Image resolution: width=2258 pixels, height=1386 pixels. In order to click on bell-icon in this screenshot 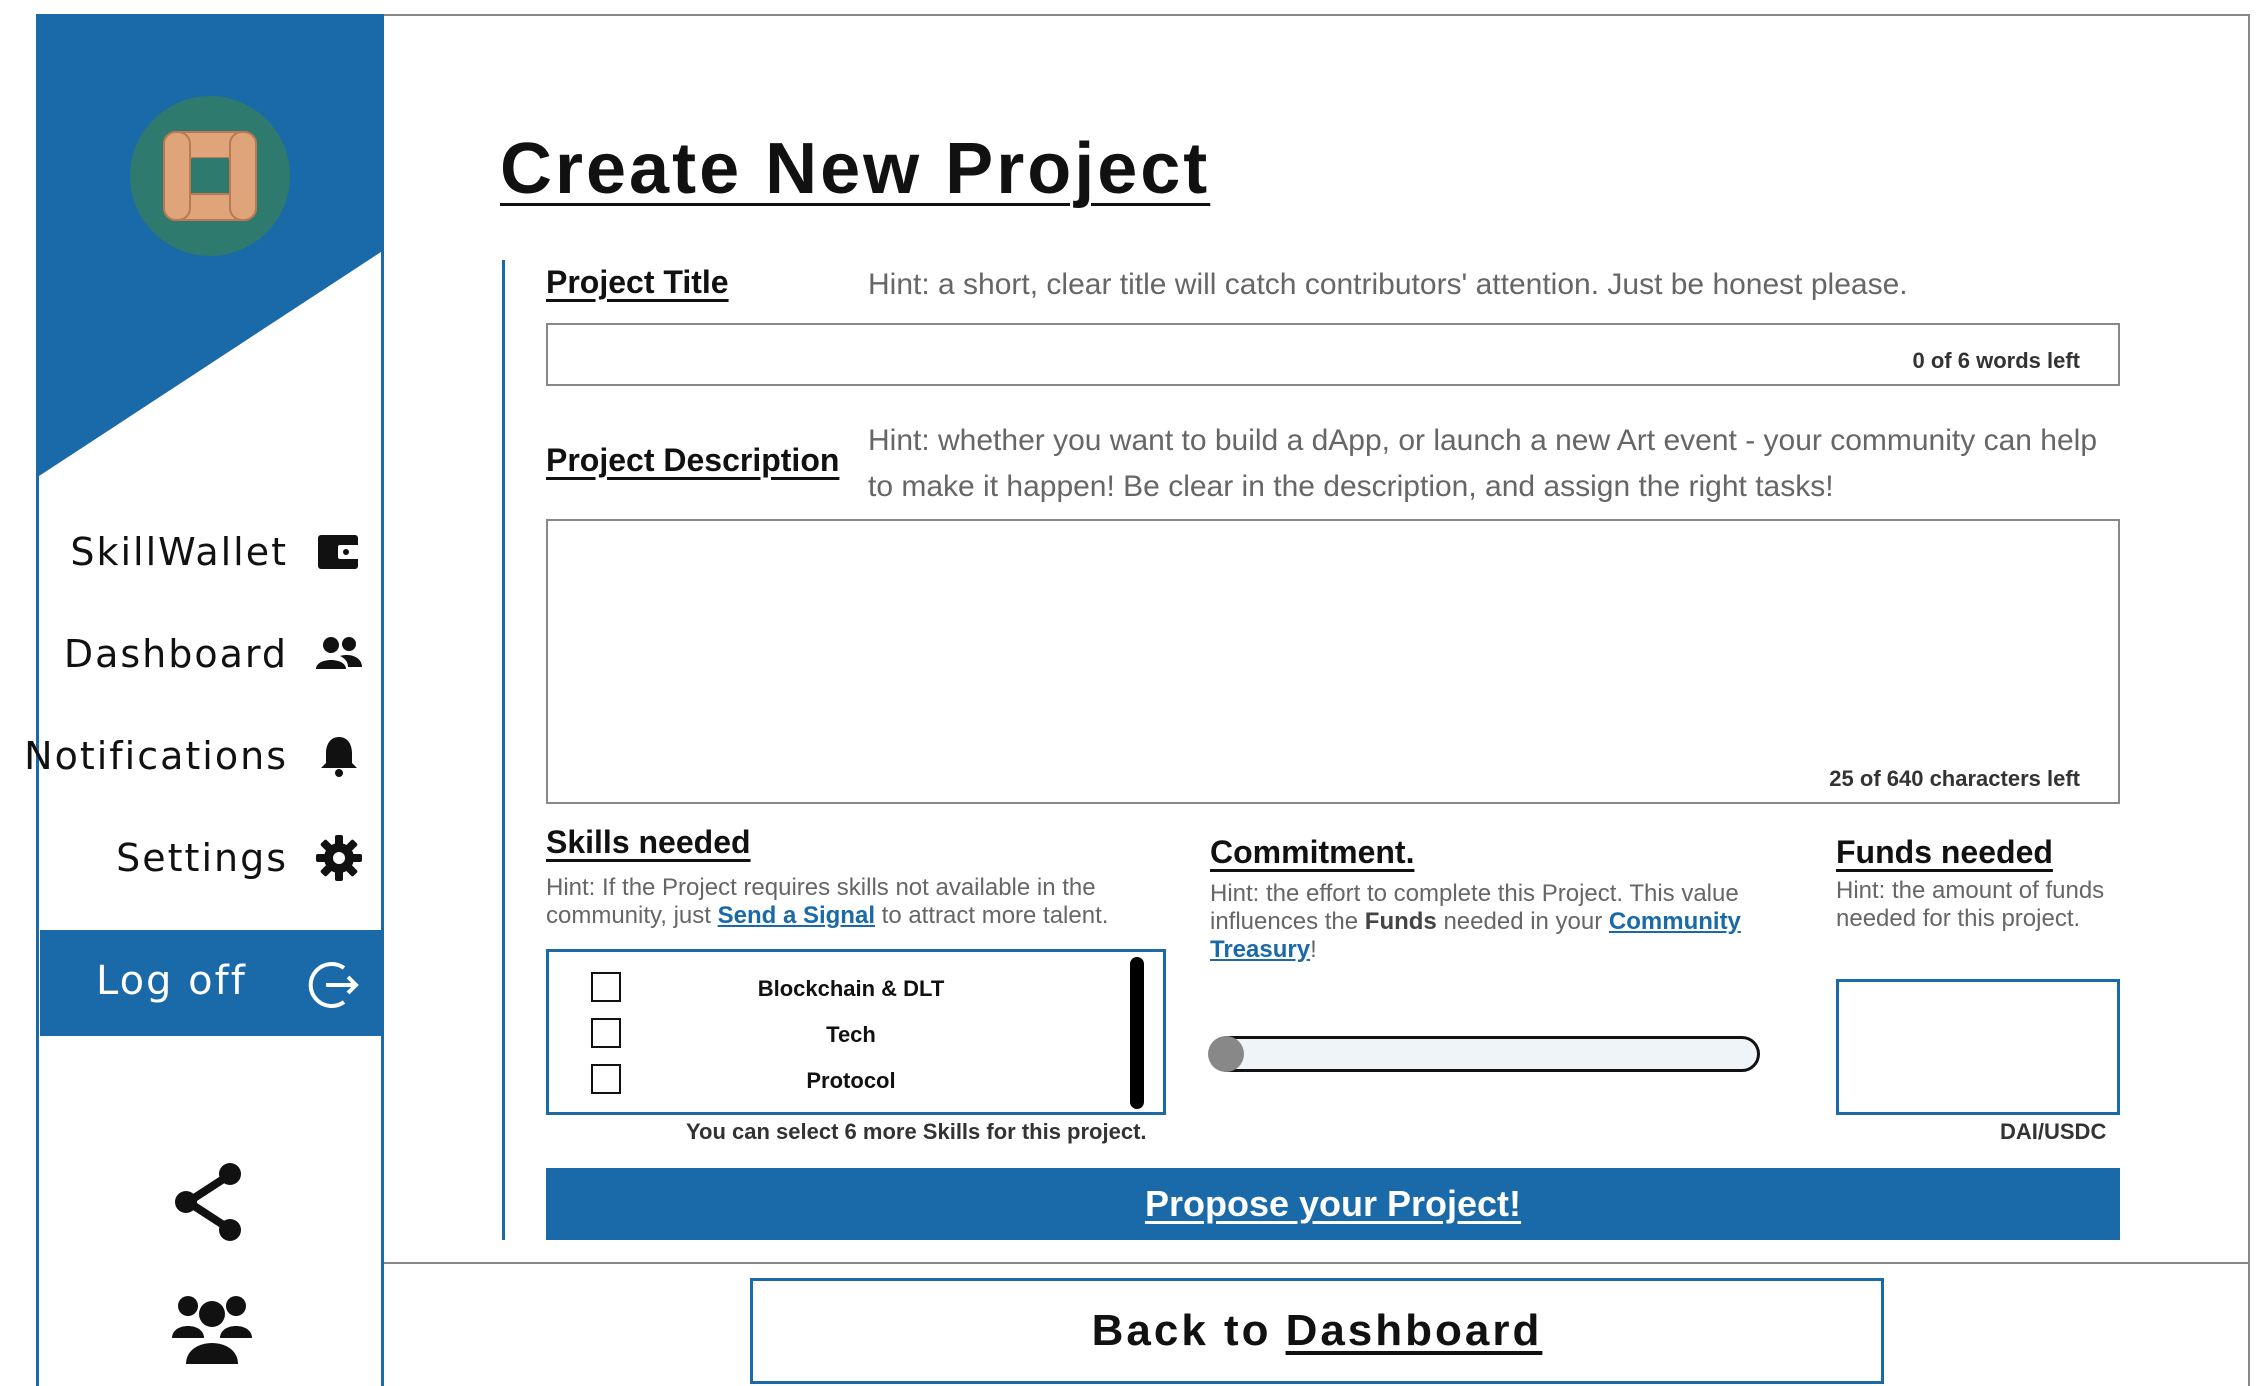, I will do `click(339, 757)`.